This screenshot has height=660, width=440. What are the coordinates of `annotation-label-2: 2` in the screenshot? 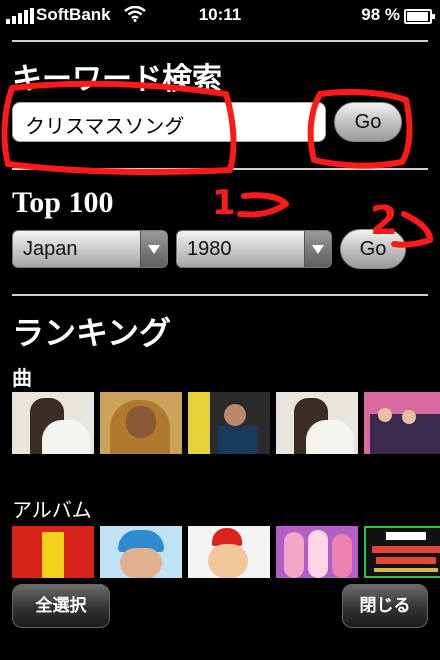 It's located at (384, 221).